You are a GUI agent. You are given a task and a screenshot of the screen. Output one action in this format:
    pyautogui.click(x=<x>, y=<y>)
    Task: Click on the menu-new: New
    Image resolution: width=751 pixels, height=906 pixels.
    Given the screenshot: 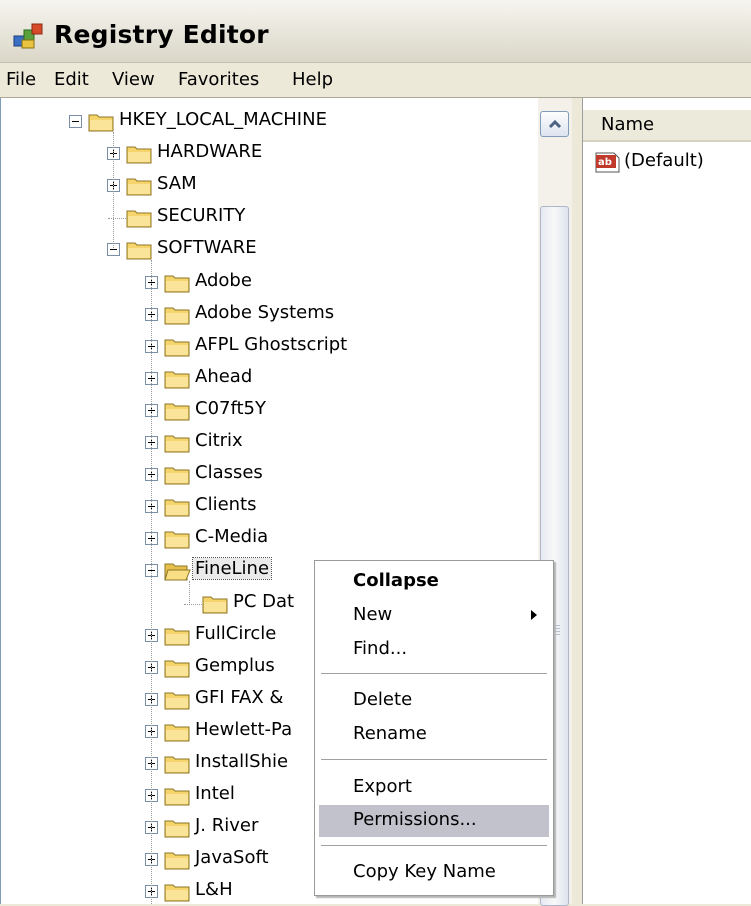 What is the action you would take?
    pyautogui.click(x=434, y=616)
    